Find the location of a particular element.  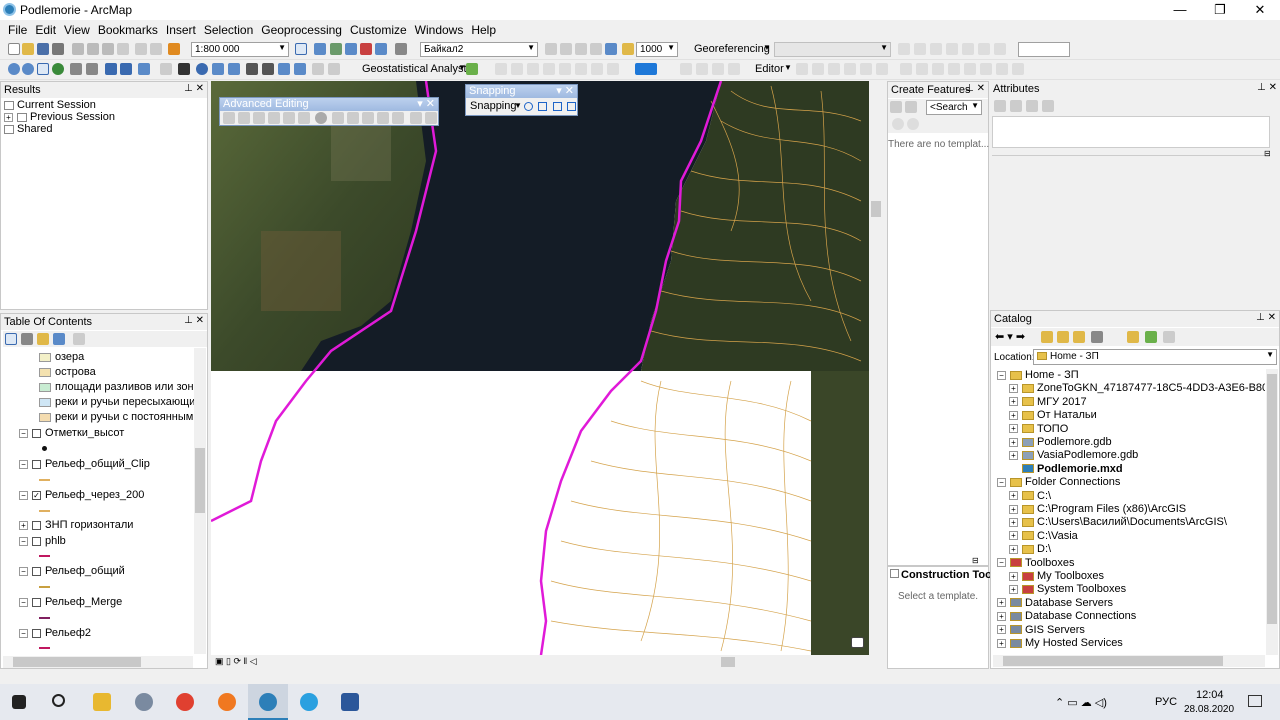

georef-input is located at coordinates (1044, 49).